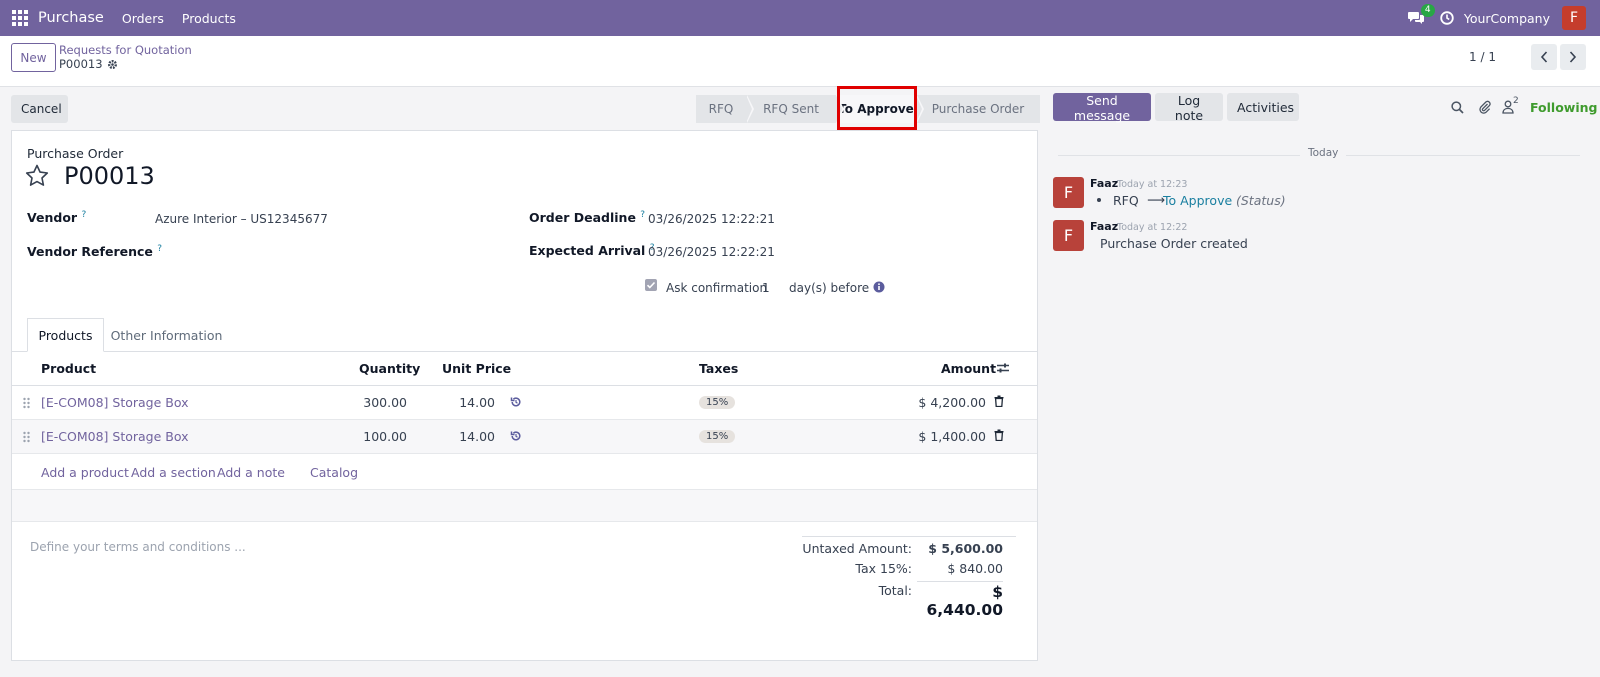  Describe the element at coordinates (476, 368) in the screenshot. I see `column-unit-price: Unit Price` at that location.